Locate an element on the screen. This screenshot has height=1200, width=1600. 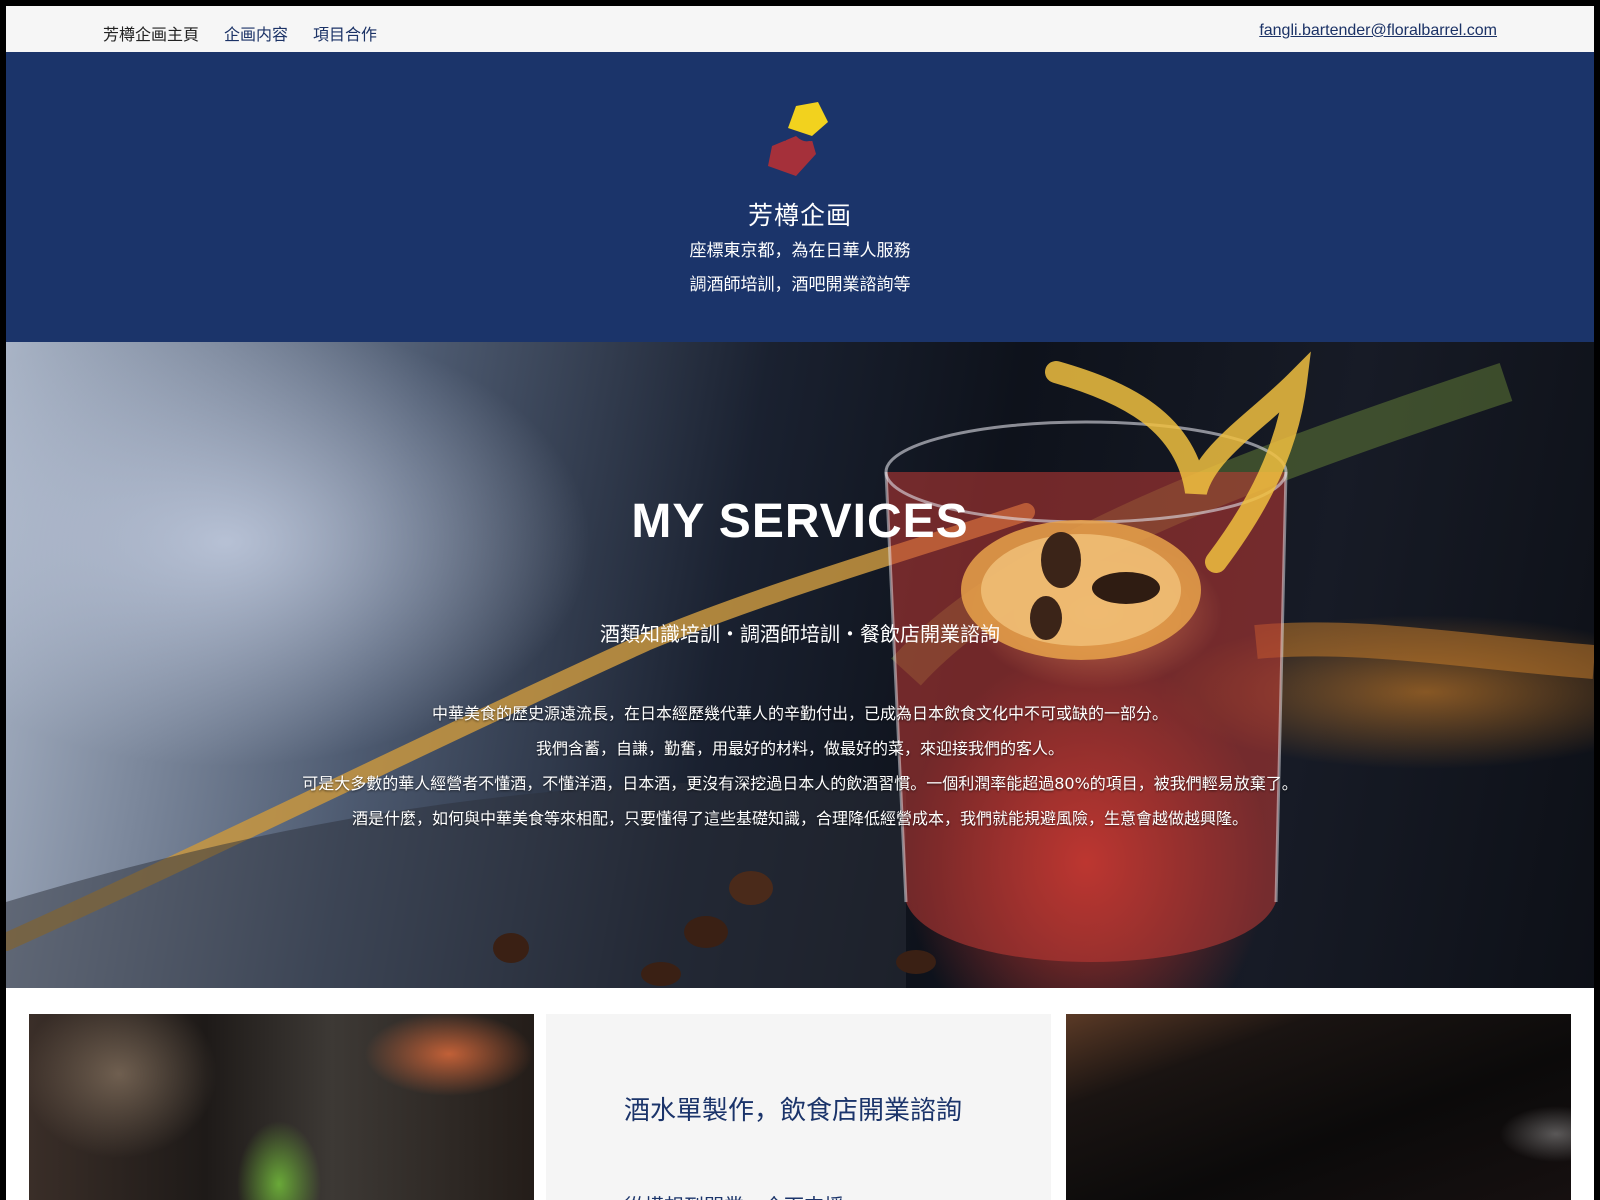
nav-item-home: 芳樽企画主頁 is located at coordinates (151, 33).